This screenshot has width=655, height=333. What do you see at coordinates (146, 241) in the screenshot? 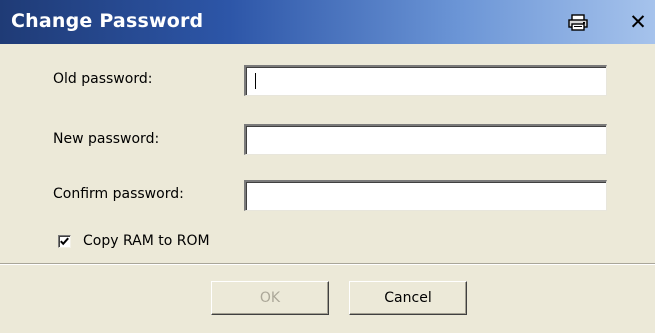
I see `copy-ram-to-rom-label: Copy RAM to ROM` at bounding box center [146, 241].